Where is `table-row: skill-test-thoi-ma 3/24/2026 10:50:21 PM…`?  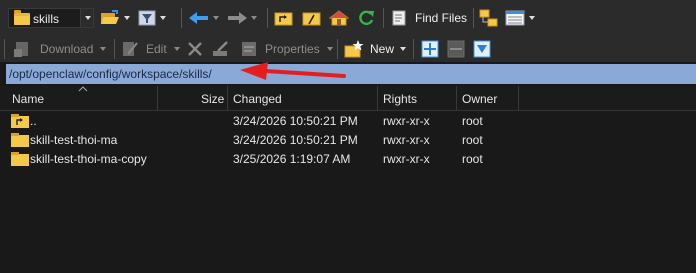 table-row: skill-test-thoi-ma 3/24/2026 10:50:21 PM… is located at coordinates (348, 140).